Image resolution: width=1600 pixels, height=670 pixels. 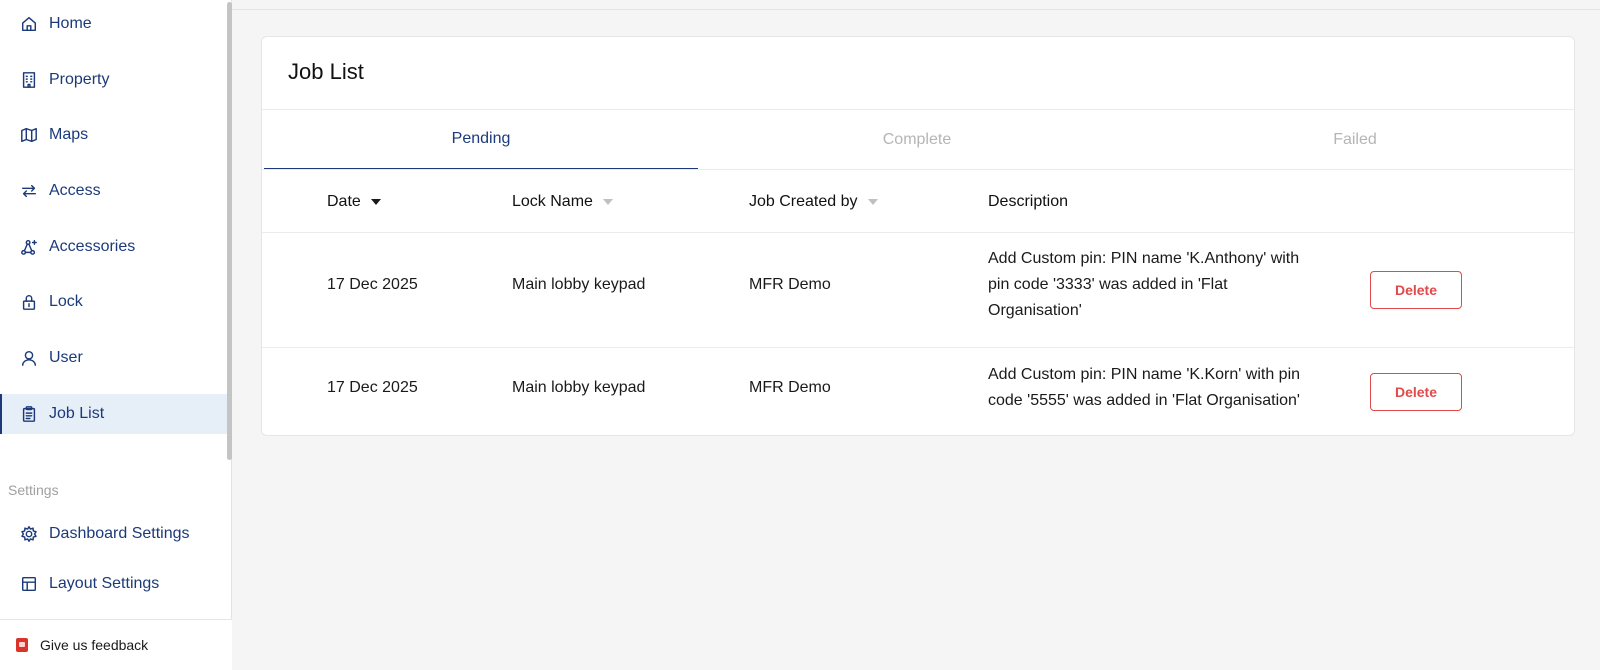 What do you see at coordinates (229, 231) in the screenshot?
I see `sidebar-scrollbar` at bounding box center [229, 231].